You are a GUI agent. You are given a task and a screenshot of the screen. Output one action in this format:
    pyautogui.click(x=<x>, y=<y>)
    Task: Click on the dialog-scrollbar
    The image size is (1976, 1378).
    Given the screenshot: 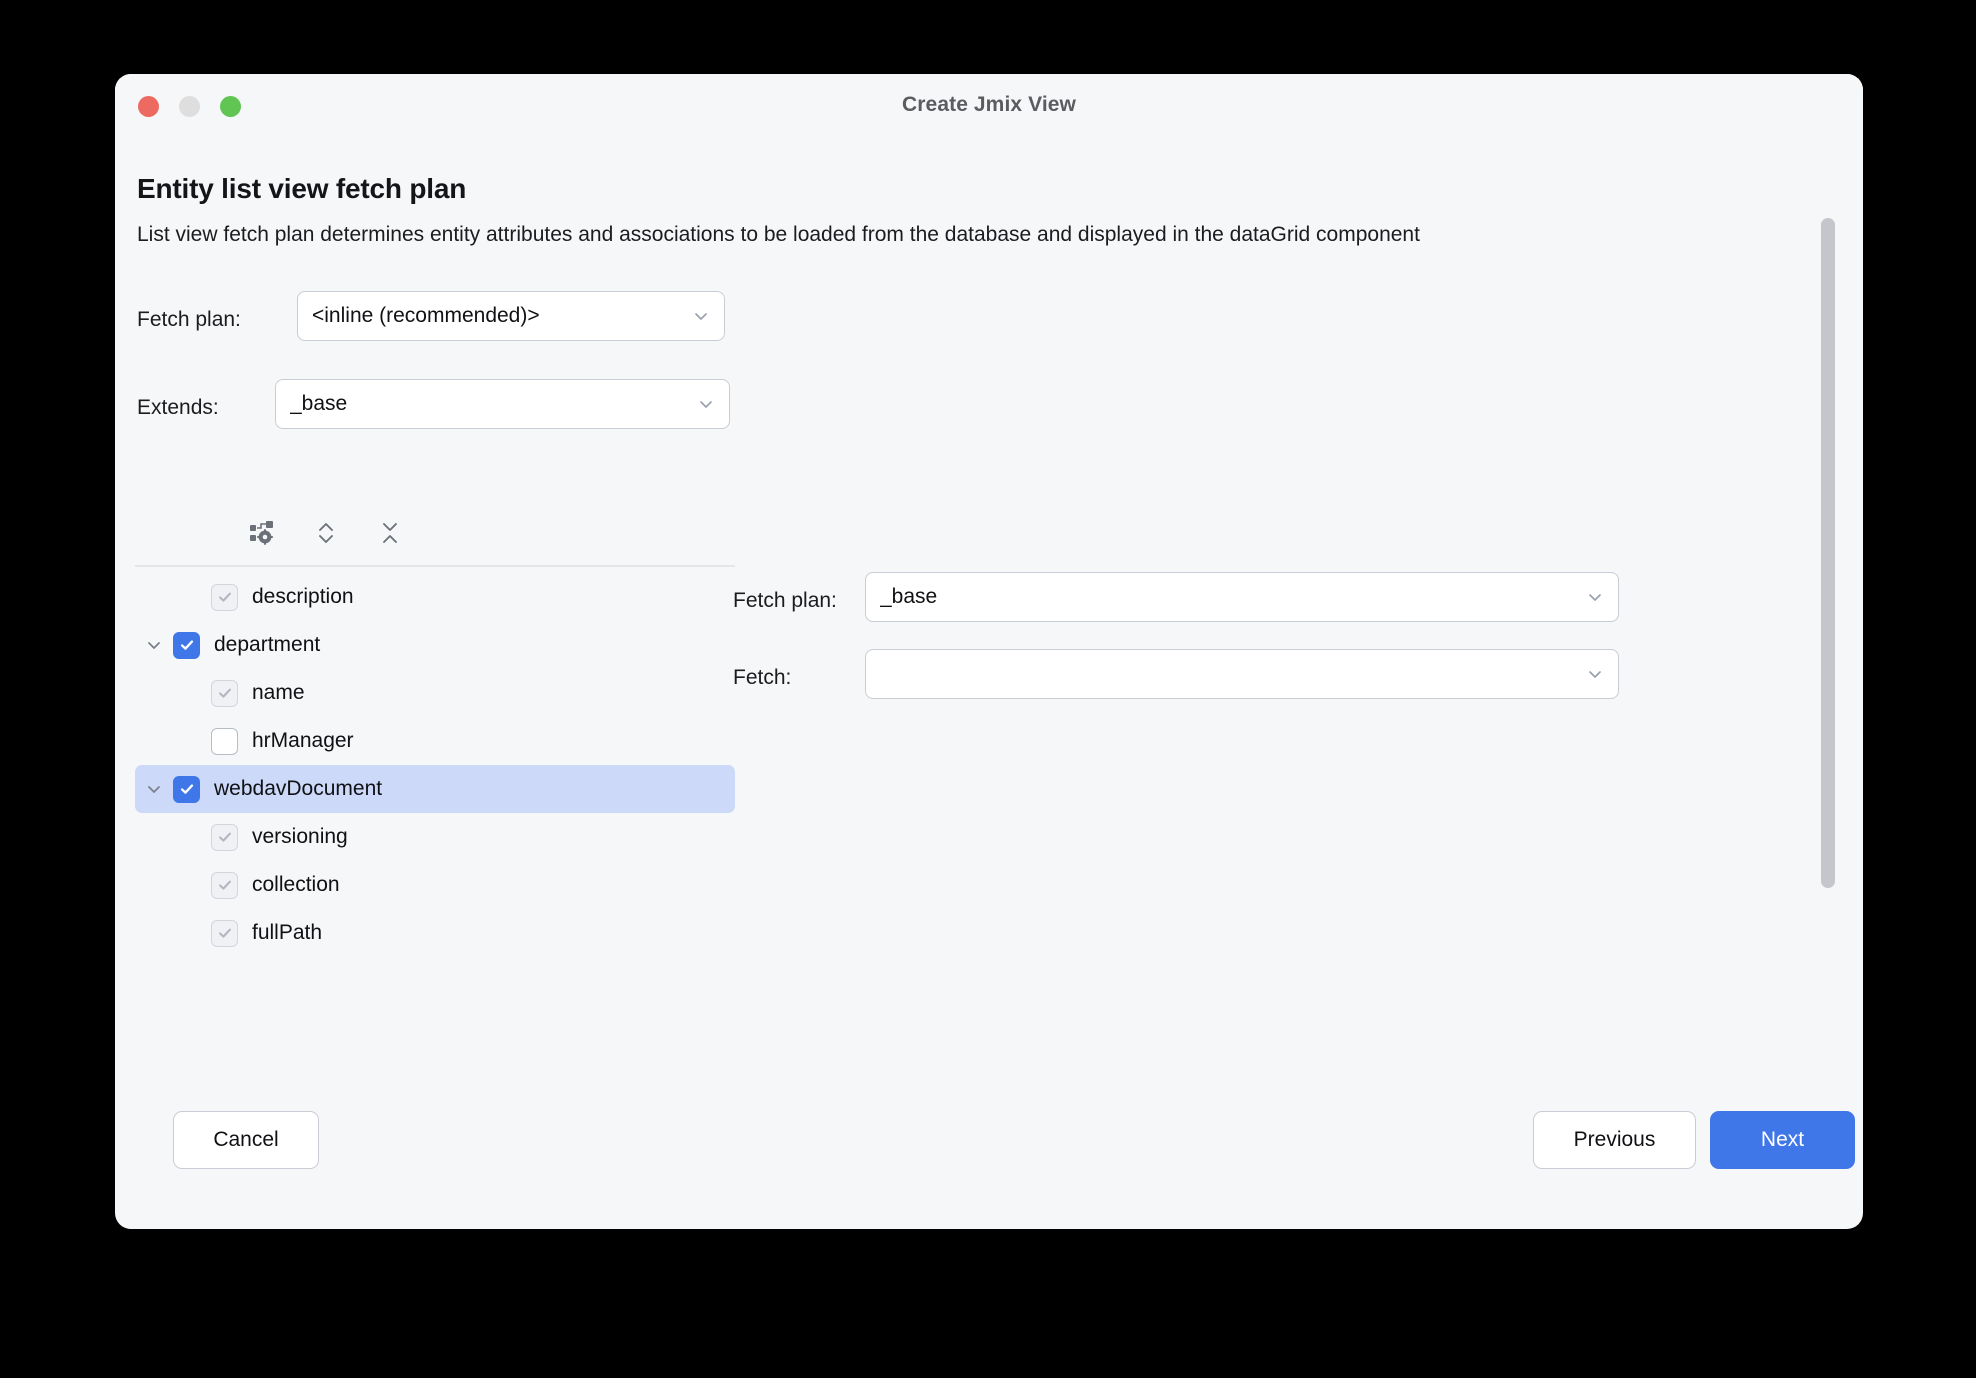 What is the action you would take?
    pyautogui.click(x=1828, y=586)
    